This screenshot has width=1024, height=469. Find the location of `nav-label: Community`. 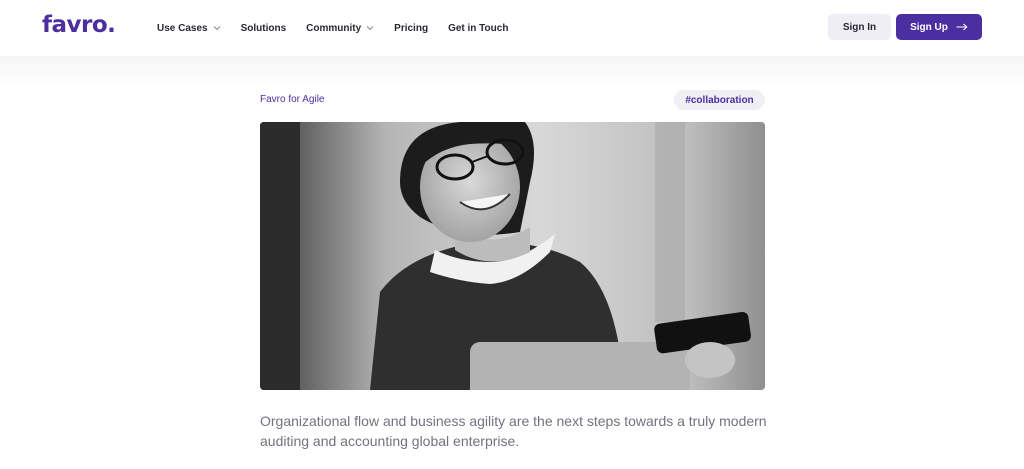

nav-label: Community is located at coordinates (334, 28).